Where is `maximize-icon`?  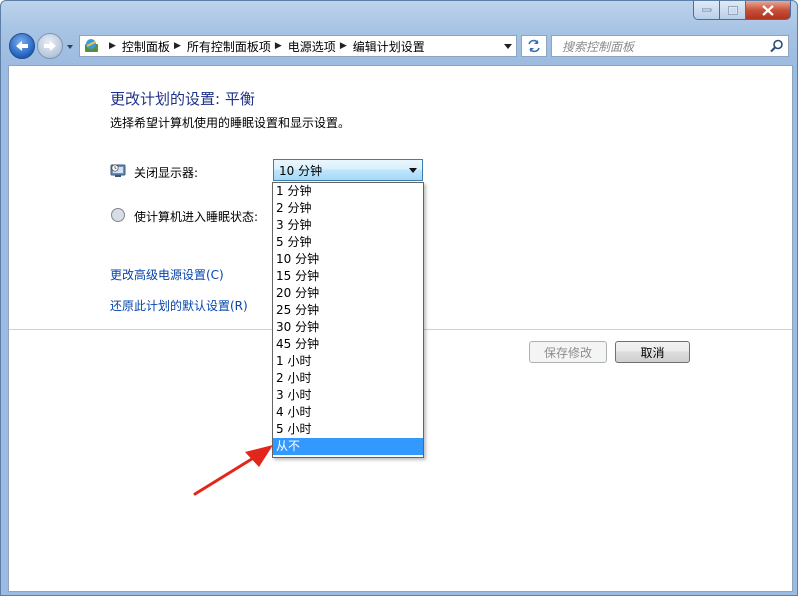
maximize-icon is located at coordinates (732, 10).